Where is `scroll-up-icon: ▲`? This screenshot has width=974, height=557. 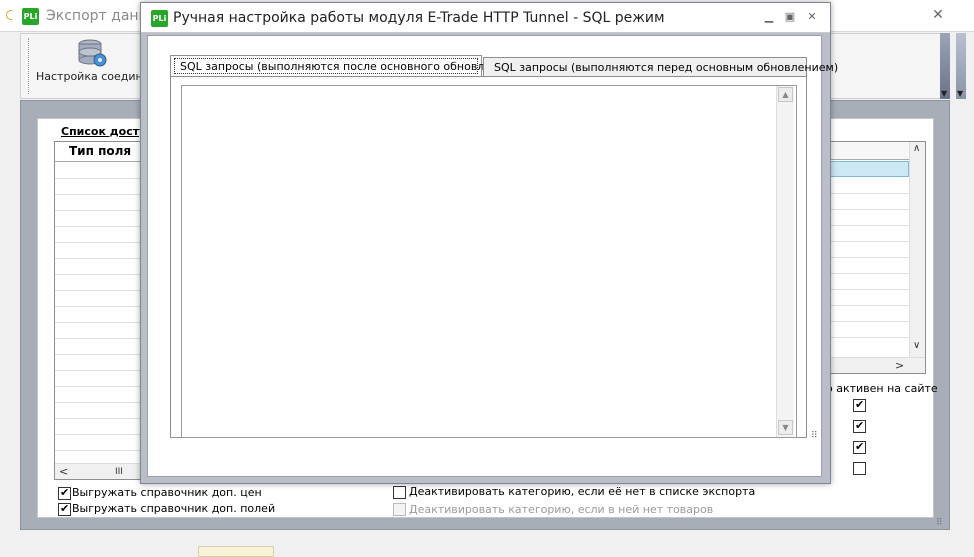
scroll-up-icon: ▲ is located at coordinates (785, 94).